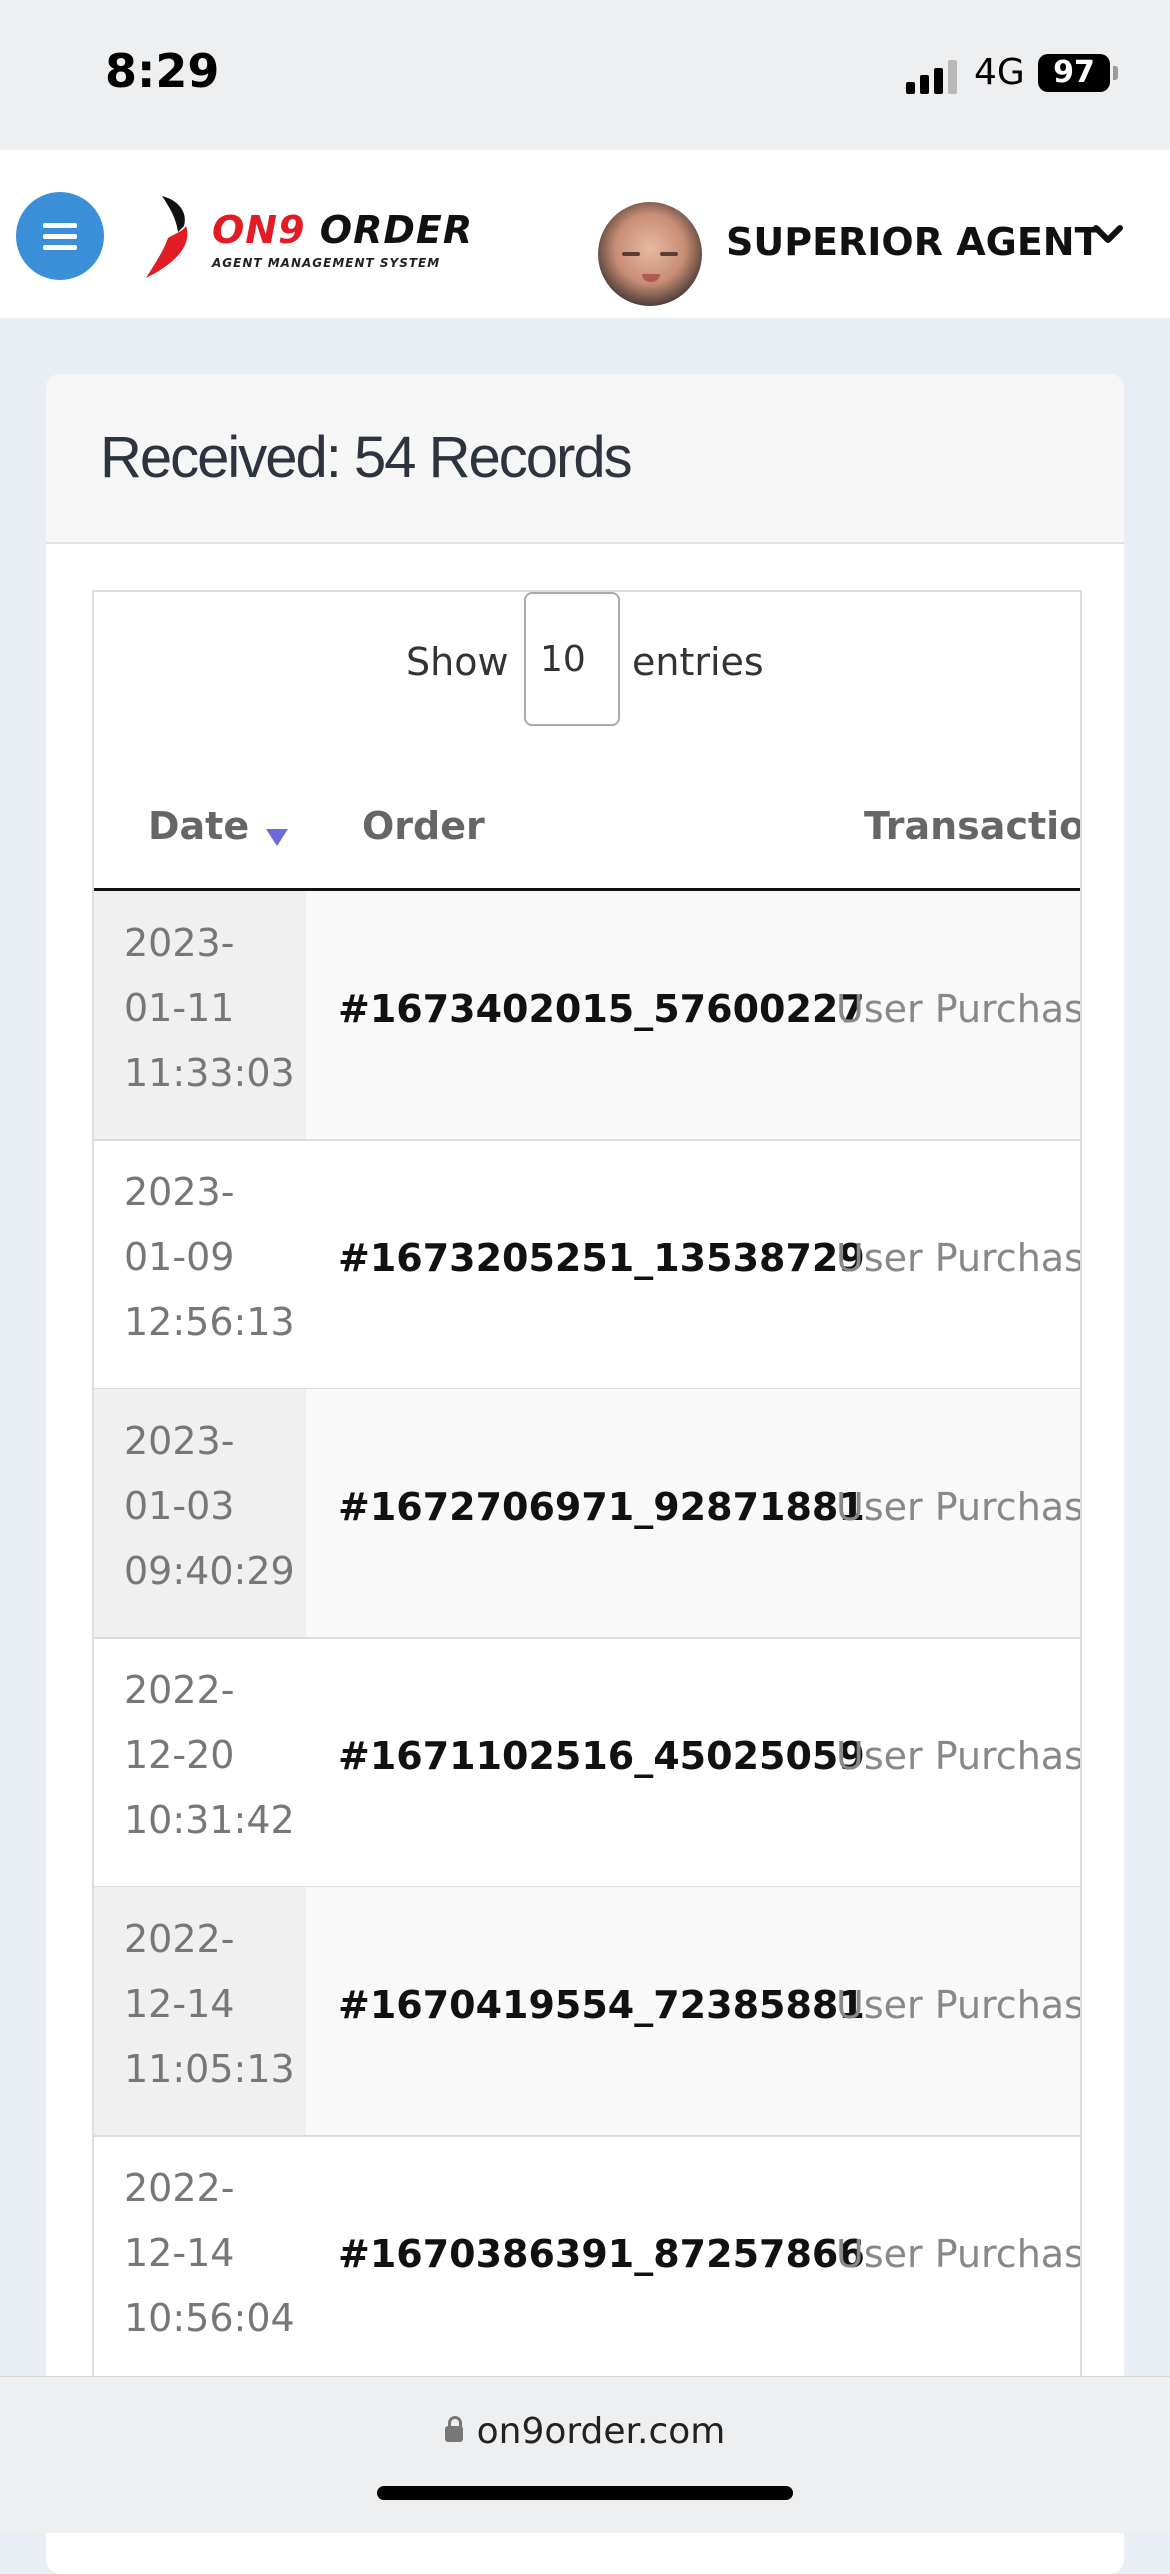 The width and height of the screenshot is (1170, 2574). What do you see at coordinates (209, 1257) in the screenshot?
I see `date-cell: 2023- 01-09 12:56:13` at bounding box center [209, 1257].